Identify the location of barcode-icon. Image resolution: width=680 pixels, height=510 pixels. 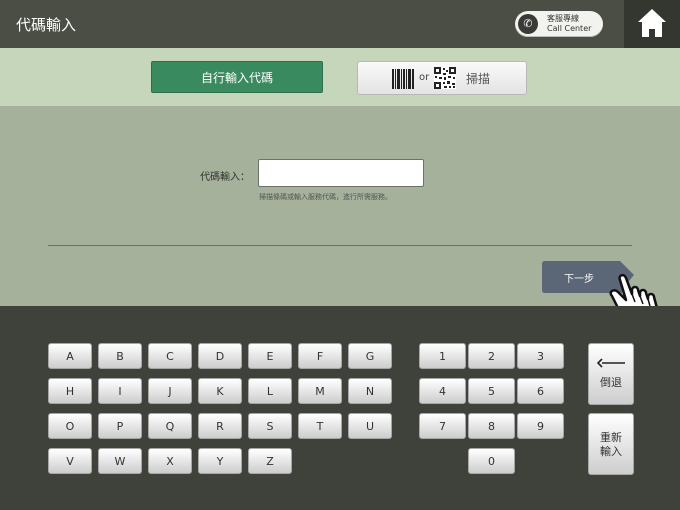
(403, 79).